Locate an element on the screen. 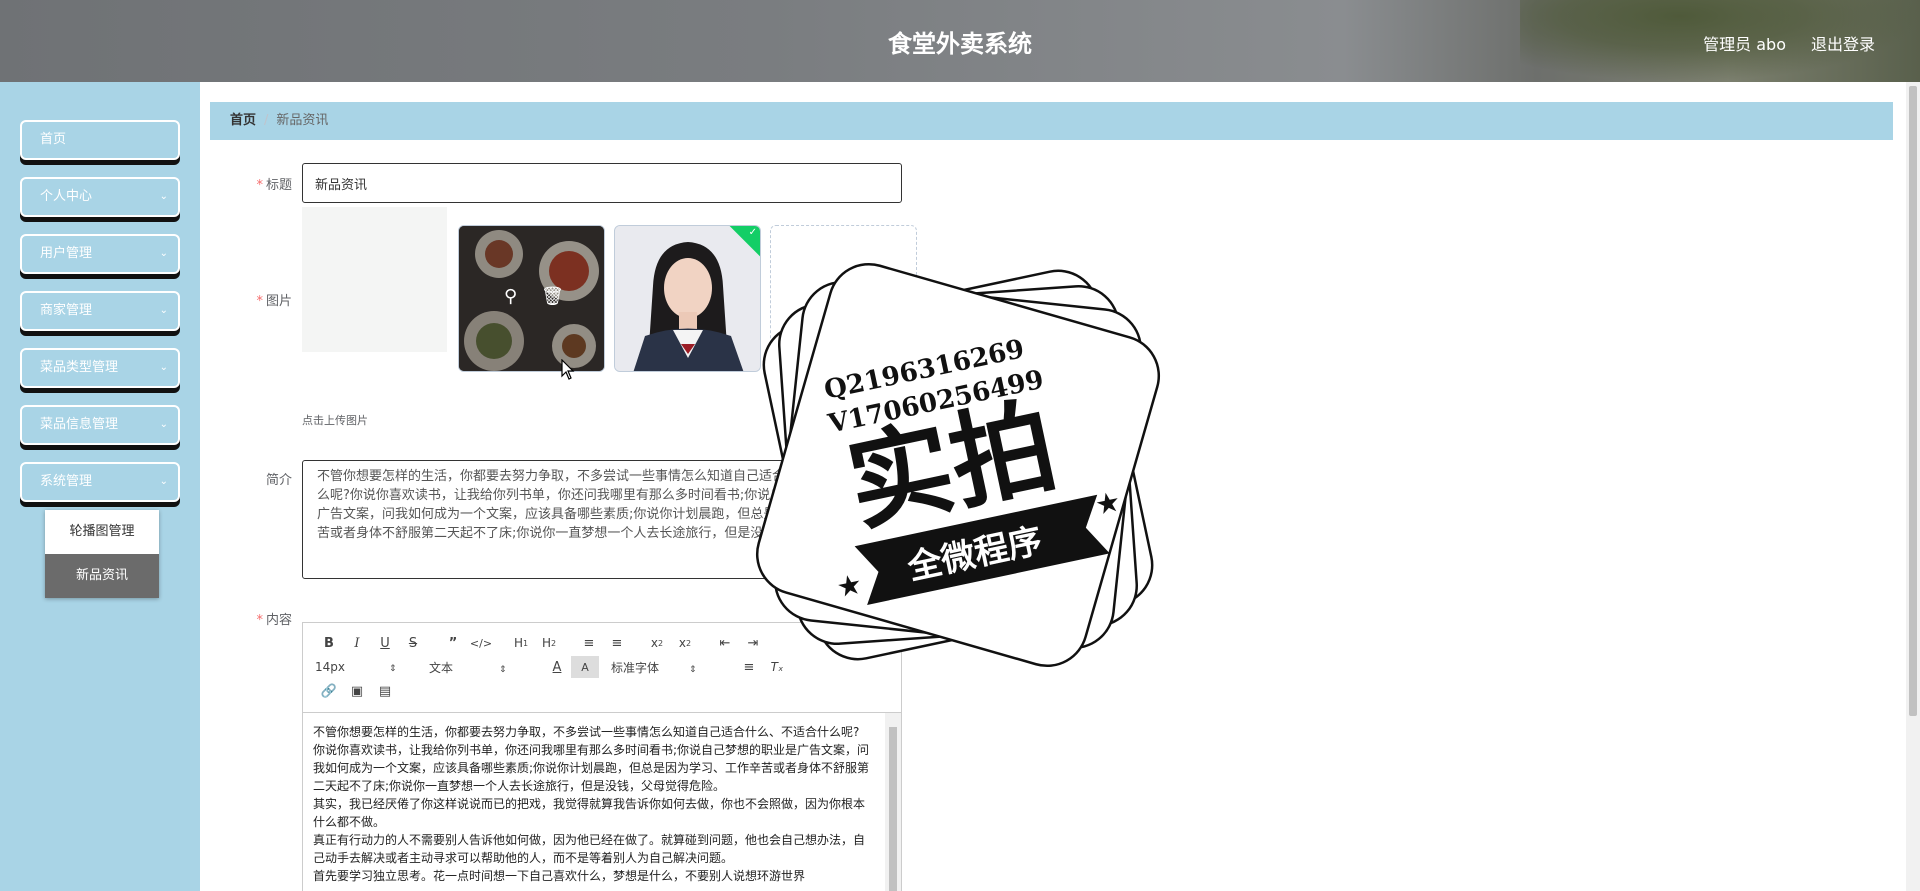  sidebar-item-label: 菜品类型管理 is located at coordinates (79, 367).